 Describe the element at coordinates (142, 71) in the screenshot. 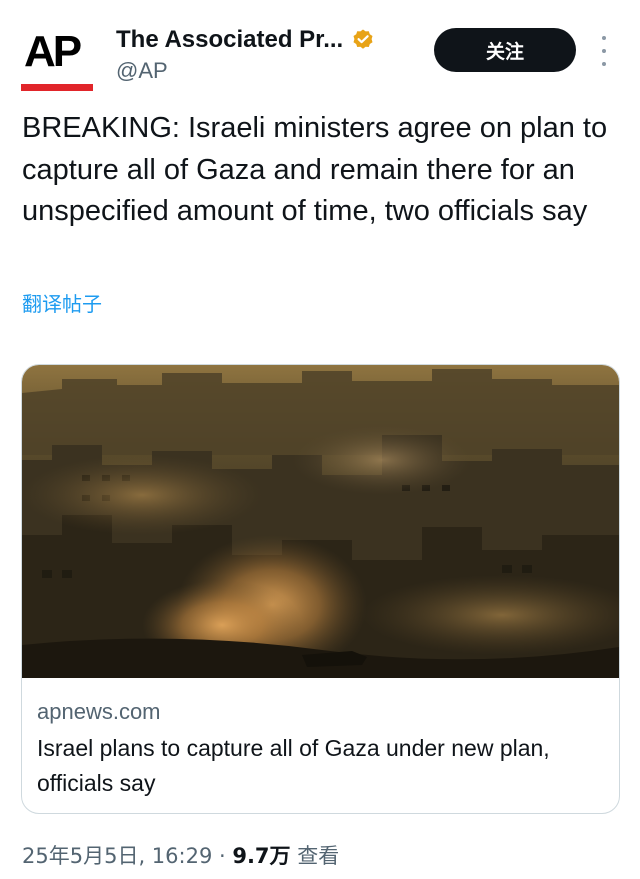

I see `handle: @AP` at that location.